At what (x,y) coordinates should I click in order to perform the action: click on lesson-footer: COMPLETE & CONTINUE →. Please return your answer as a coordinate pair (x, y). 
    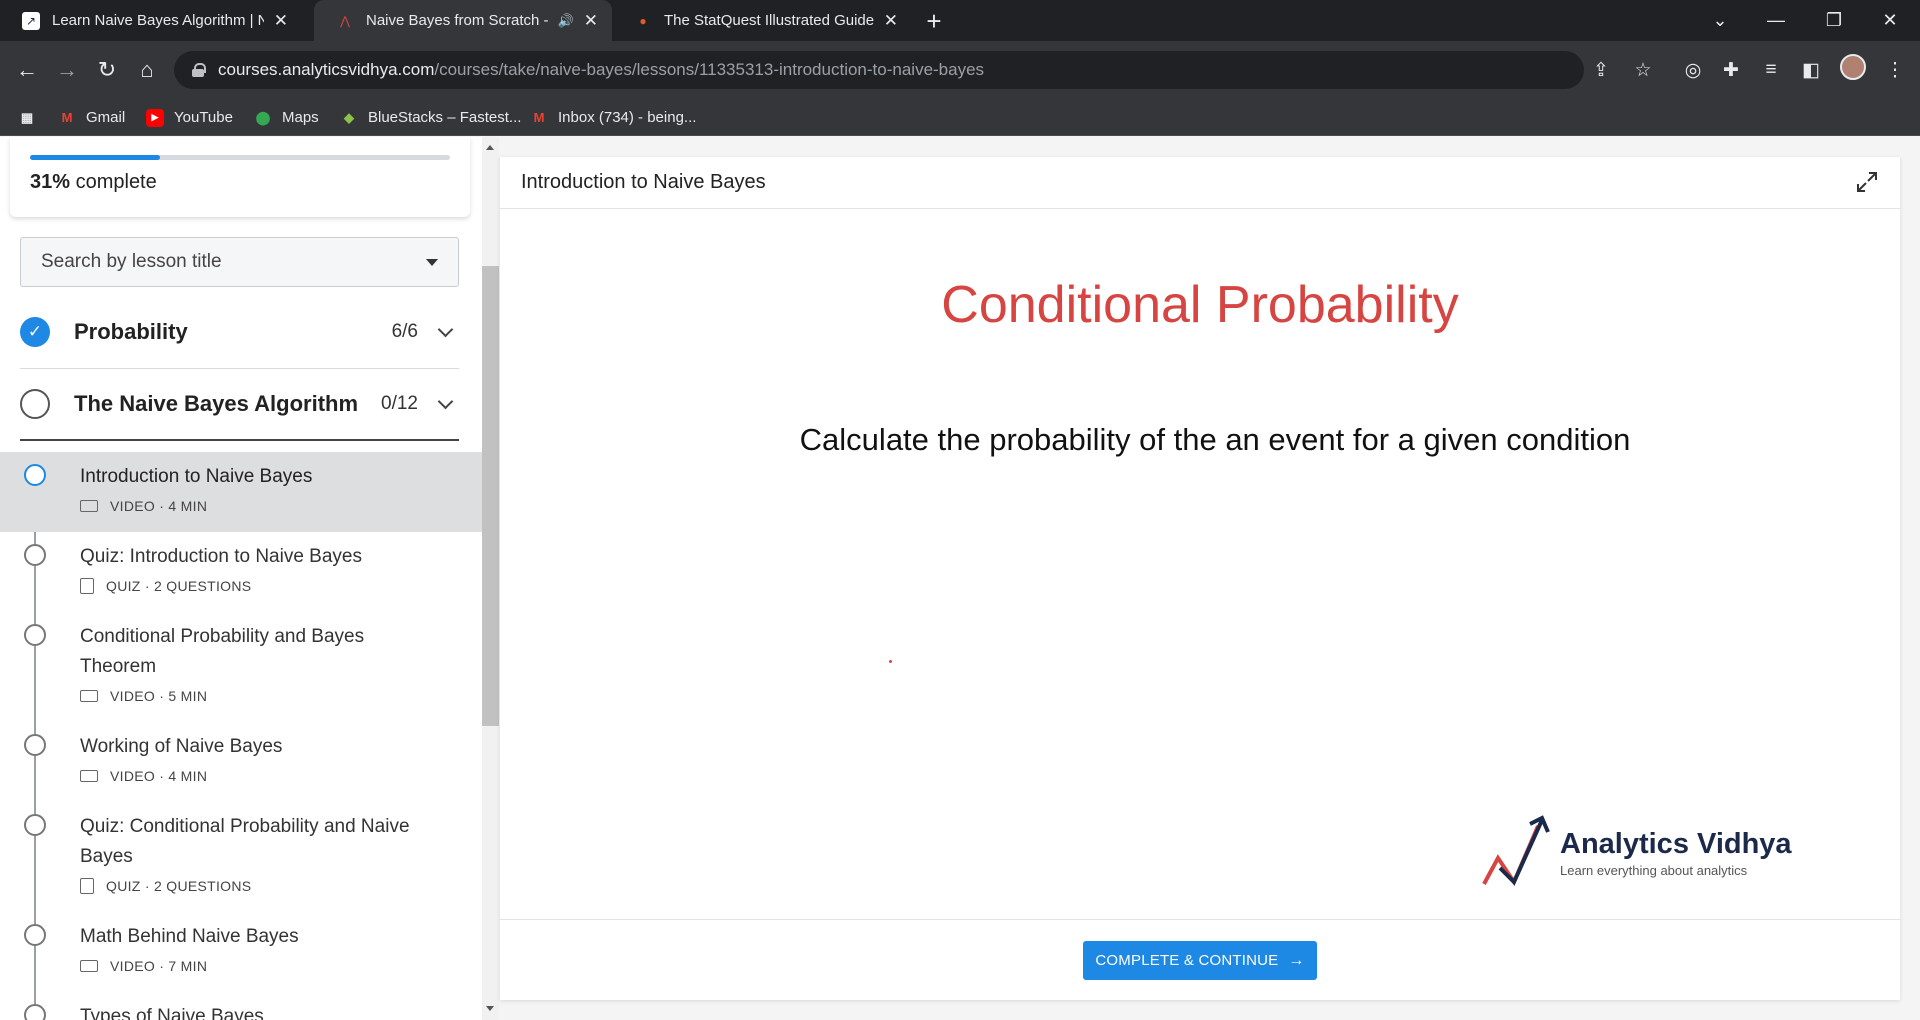
    Looking at the image, I should click on (1200, 959).